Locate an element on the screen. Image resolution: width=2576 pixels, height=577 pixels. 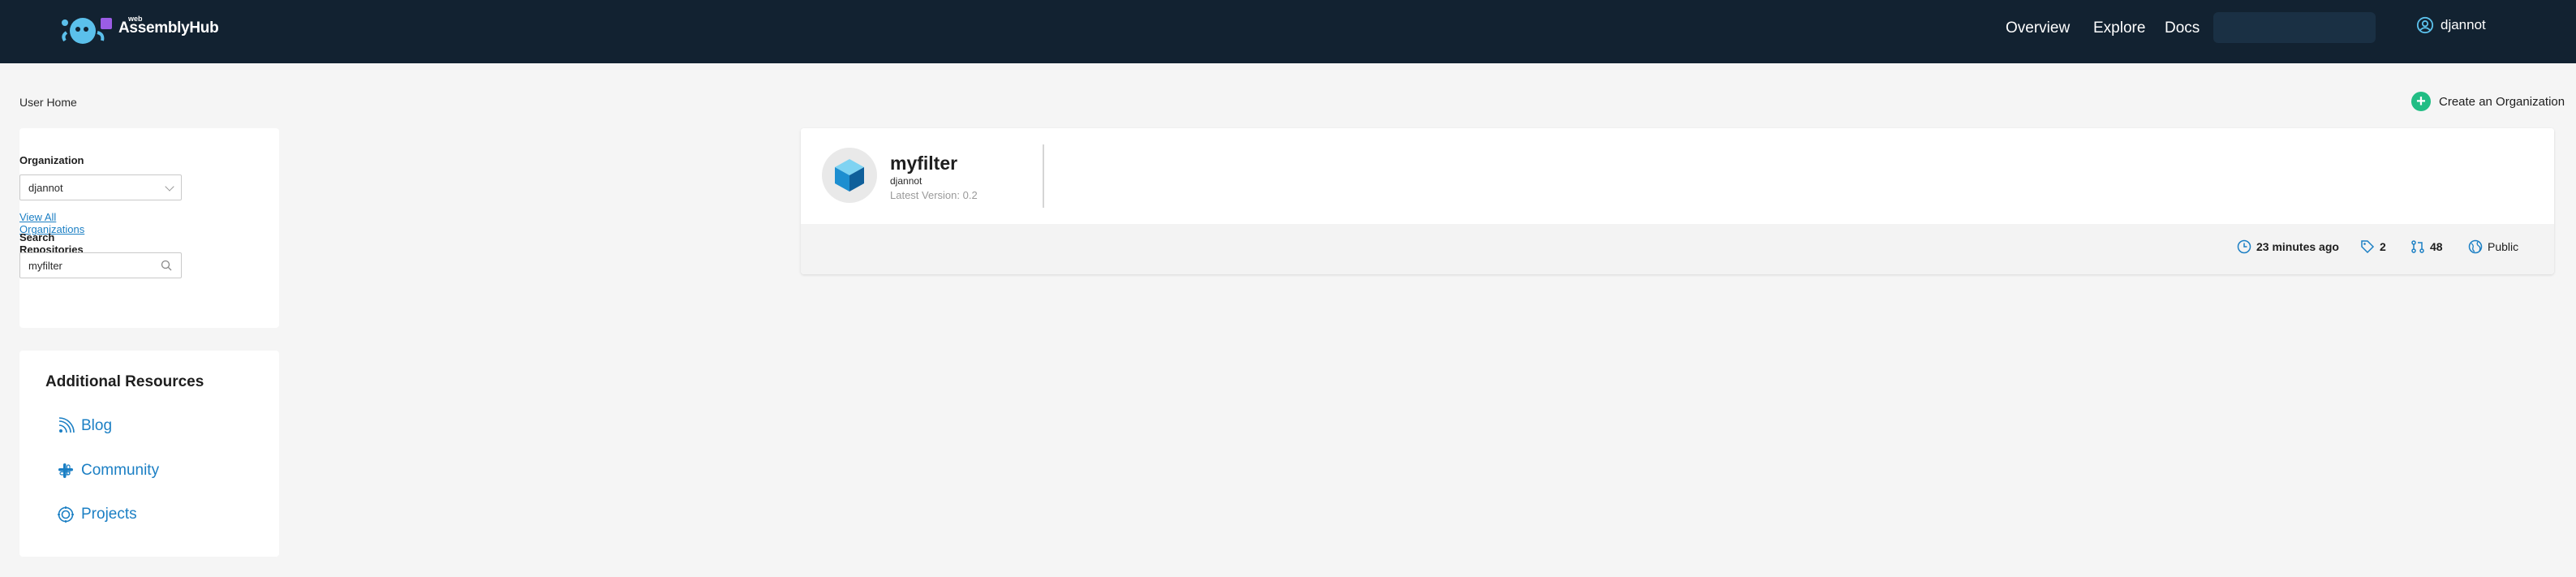
header-search-input is located at coordinates (2294, 28).